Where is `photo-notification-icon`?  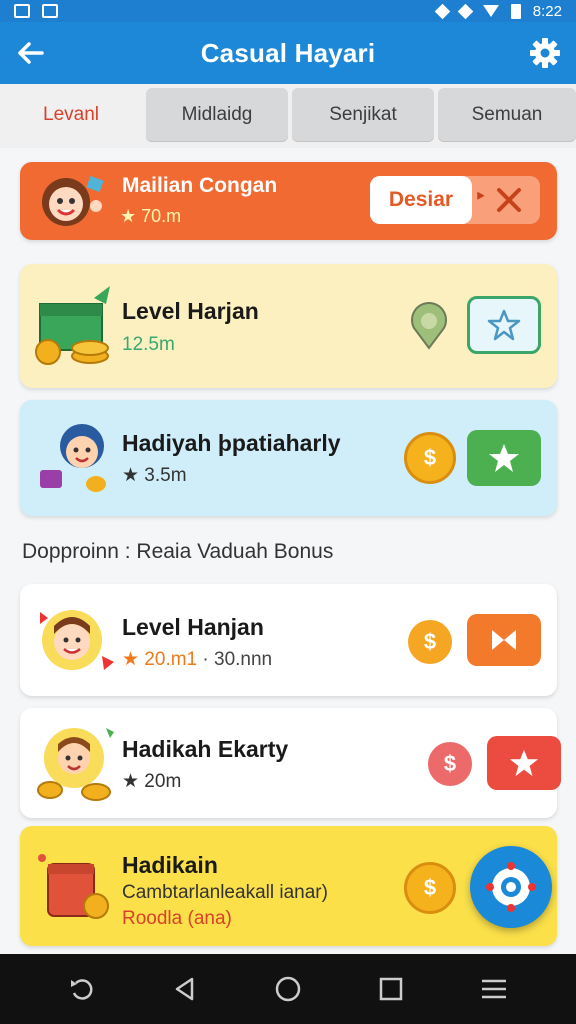 photo-notification-icon is located at coordinates (50, 11).